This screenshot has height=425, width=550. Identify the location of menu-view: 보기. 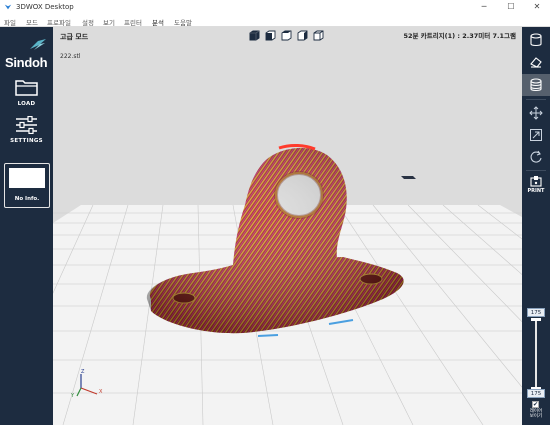
(109, 22).